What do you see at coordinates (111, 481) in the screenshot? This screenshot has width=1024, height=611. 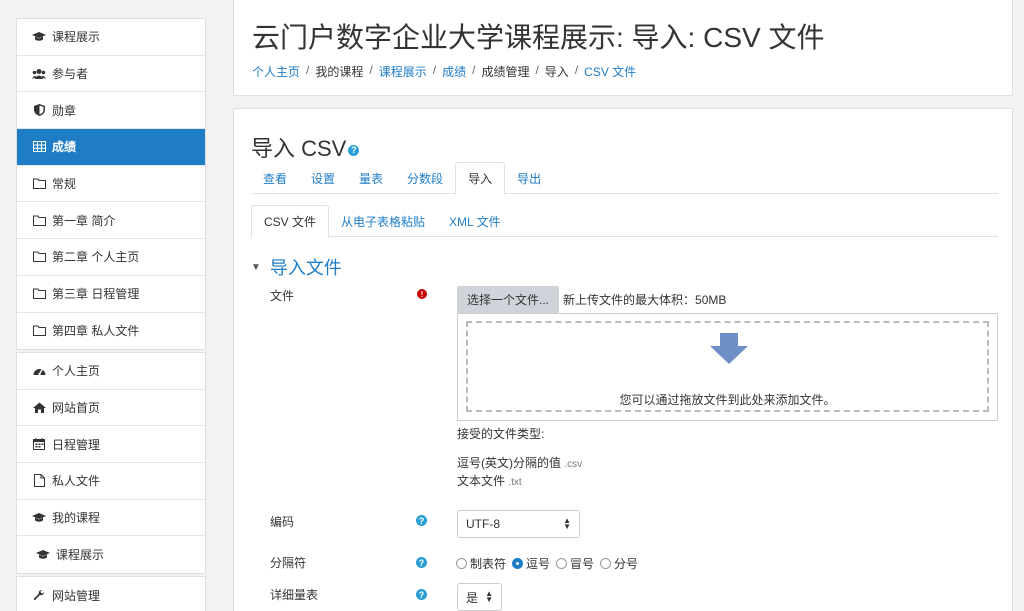 I see `sidebar-item-private-files: 私人文件` at bounding box center [111, 481].